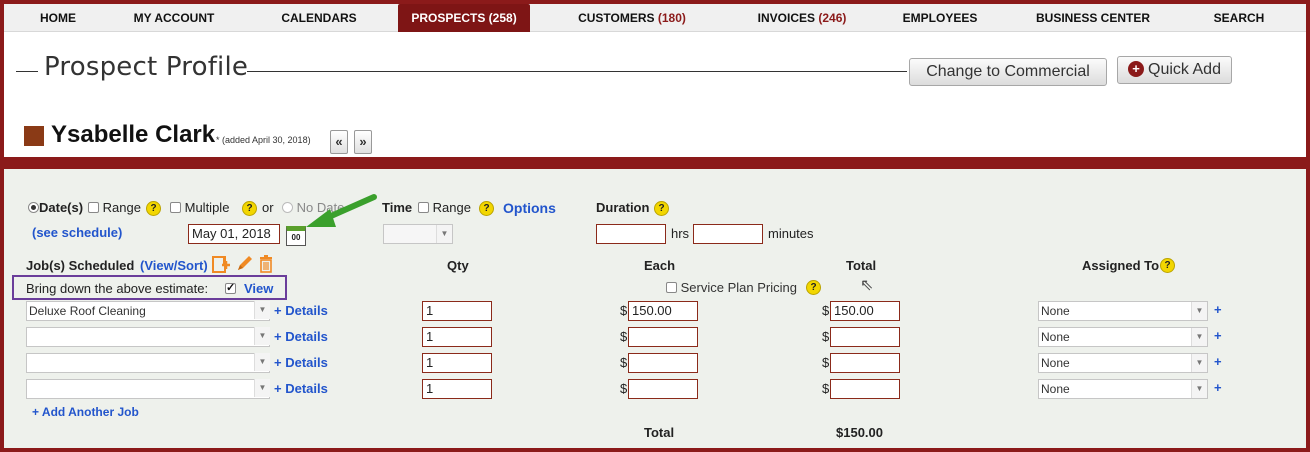 This screenshot has height=452, width=1310. Describe the element at coordinates (1055, 337) in the screenshot. I see `assigned-value: None` at that location.